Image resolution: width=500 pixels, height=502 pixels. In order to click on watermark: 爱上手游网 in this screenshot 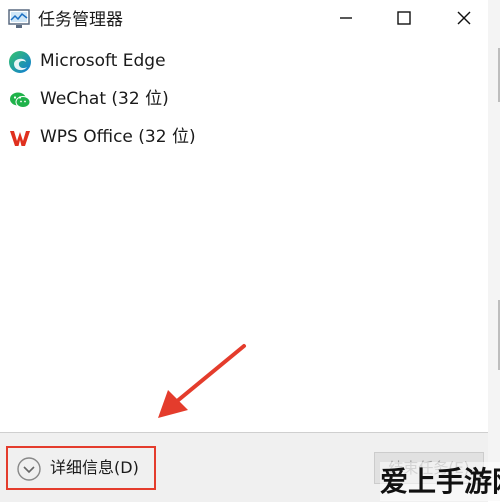, I will do `click(440, 481)`.